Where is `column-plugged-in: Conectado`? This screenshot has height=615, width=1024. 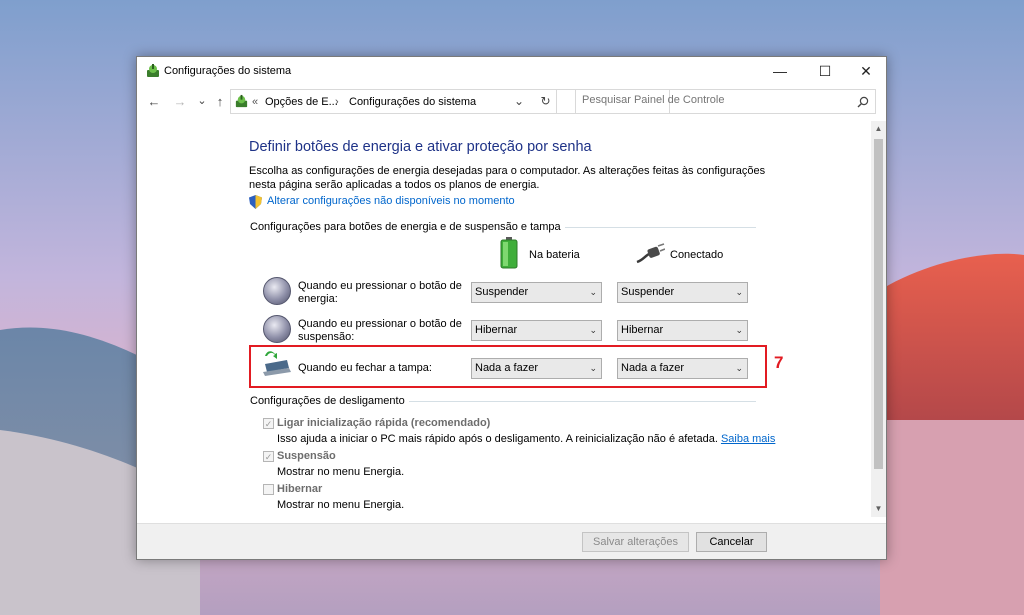
column-plugged-in: Conectado is located at coordinates (697, 255).